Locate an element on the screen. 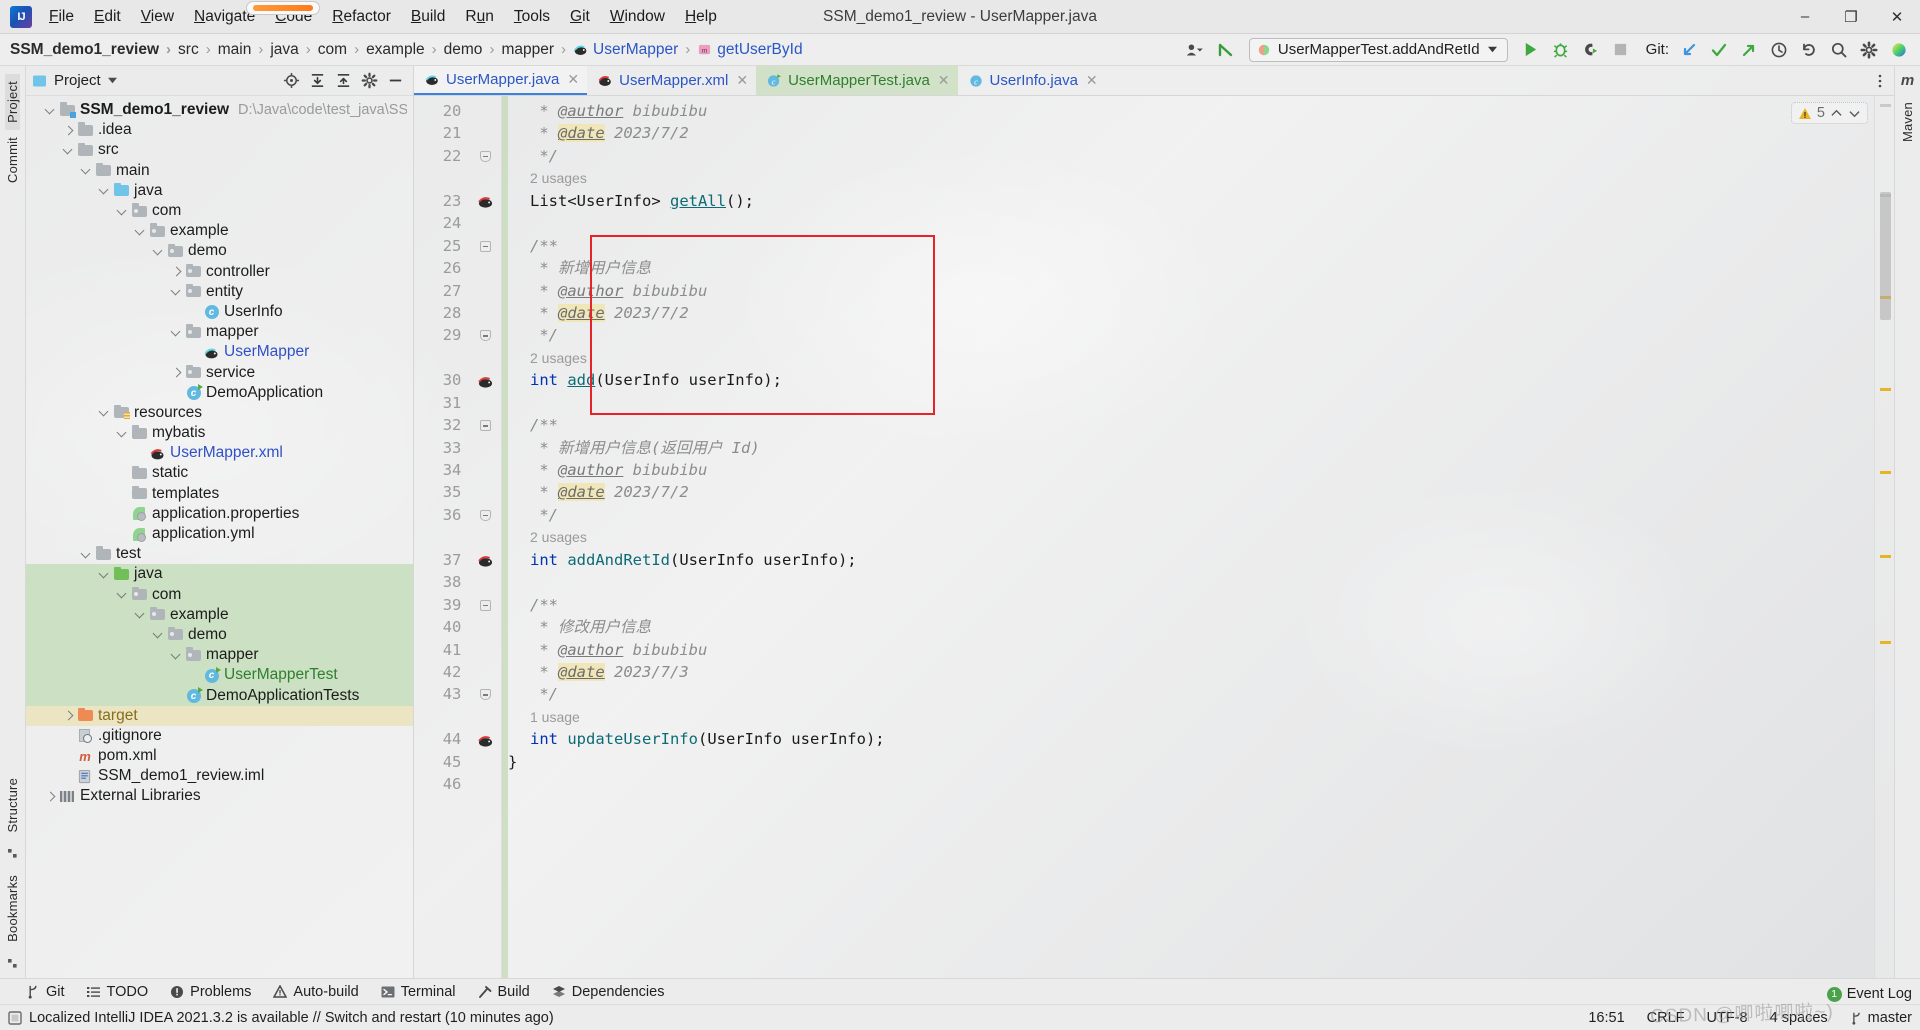 The width and height of the screenshot is (1920, 1030). tree-node-external-libraries: External Libraries is located at coordinates (219, 796).